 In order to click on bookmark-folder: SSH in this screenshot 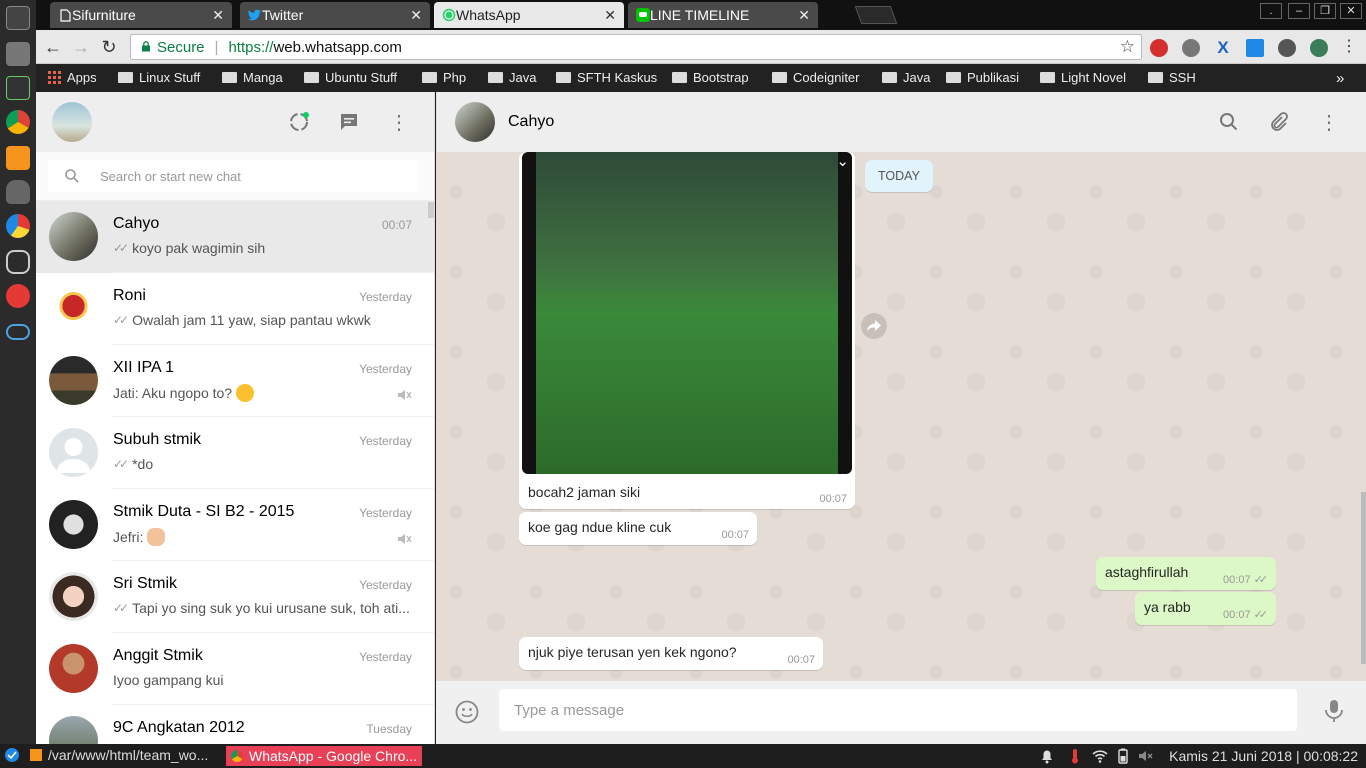, I will do `click(1172, 77)`.